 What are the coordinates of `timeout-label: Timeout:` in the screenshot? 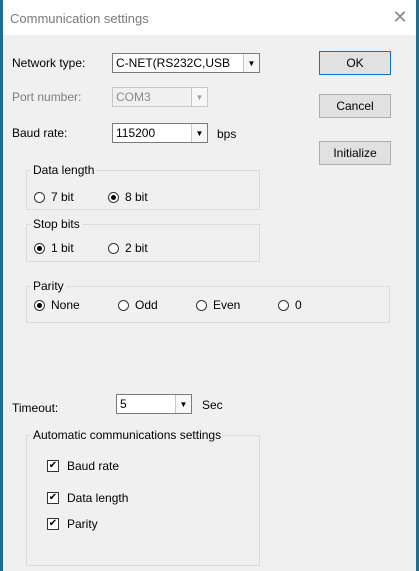 It's located at (35, 408).